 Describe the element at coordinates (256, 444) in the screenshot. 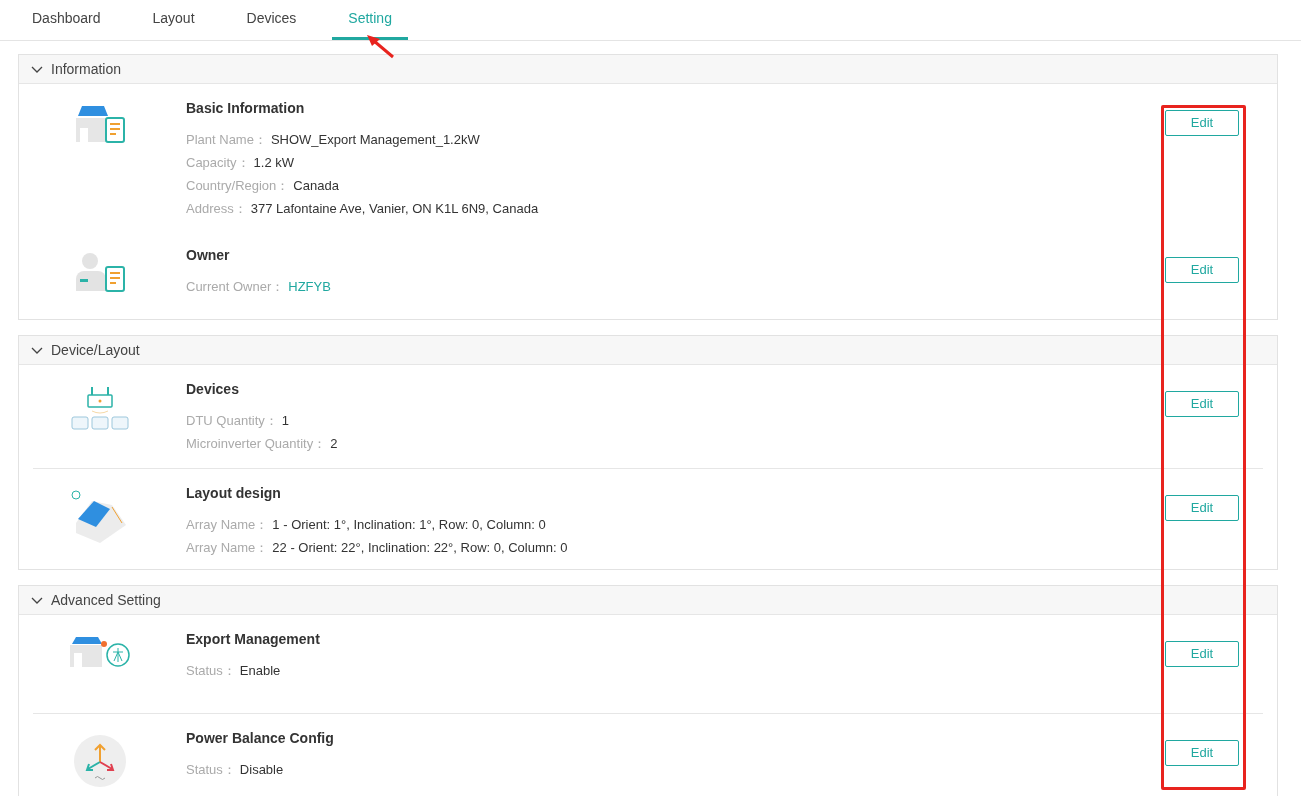

I see `field-label: Microinverter Quantity：` at that location.